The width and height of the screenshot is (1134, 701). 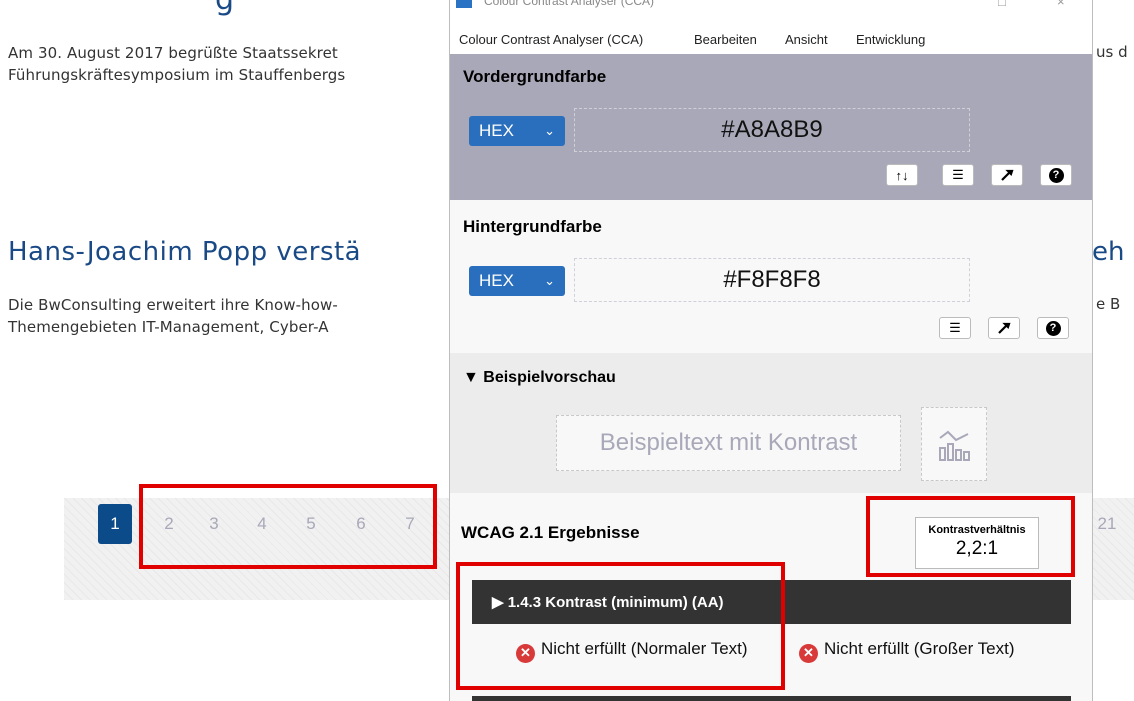 I want to click on news-paragraph-2-line-2: Themengebieten IT-Management, Cyber-A, so click(x=168, y=327).